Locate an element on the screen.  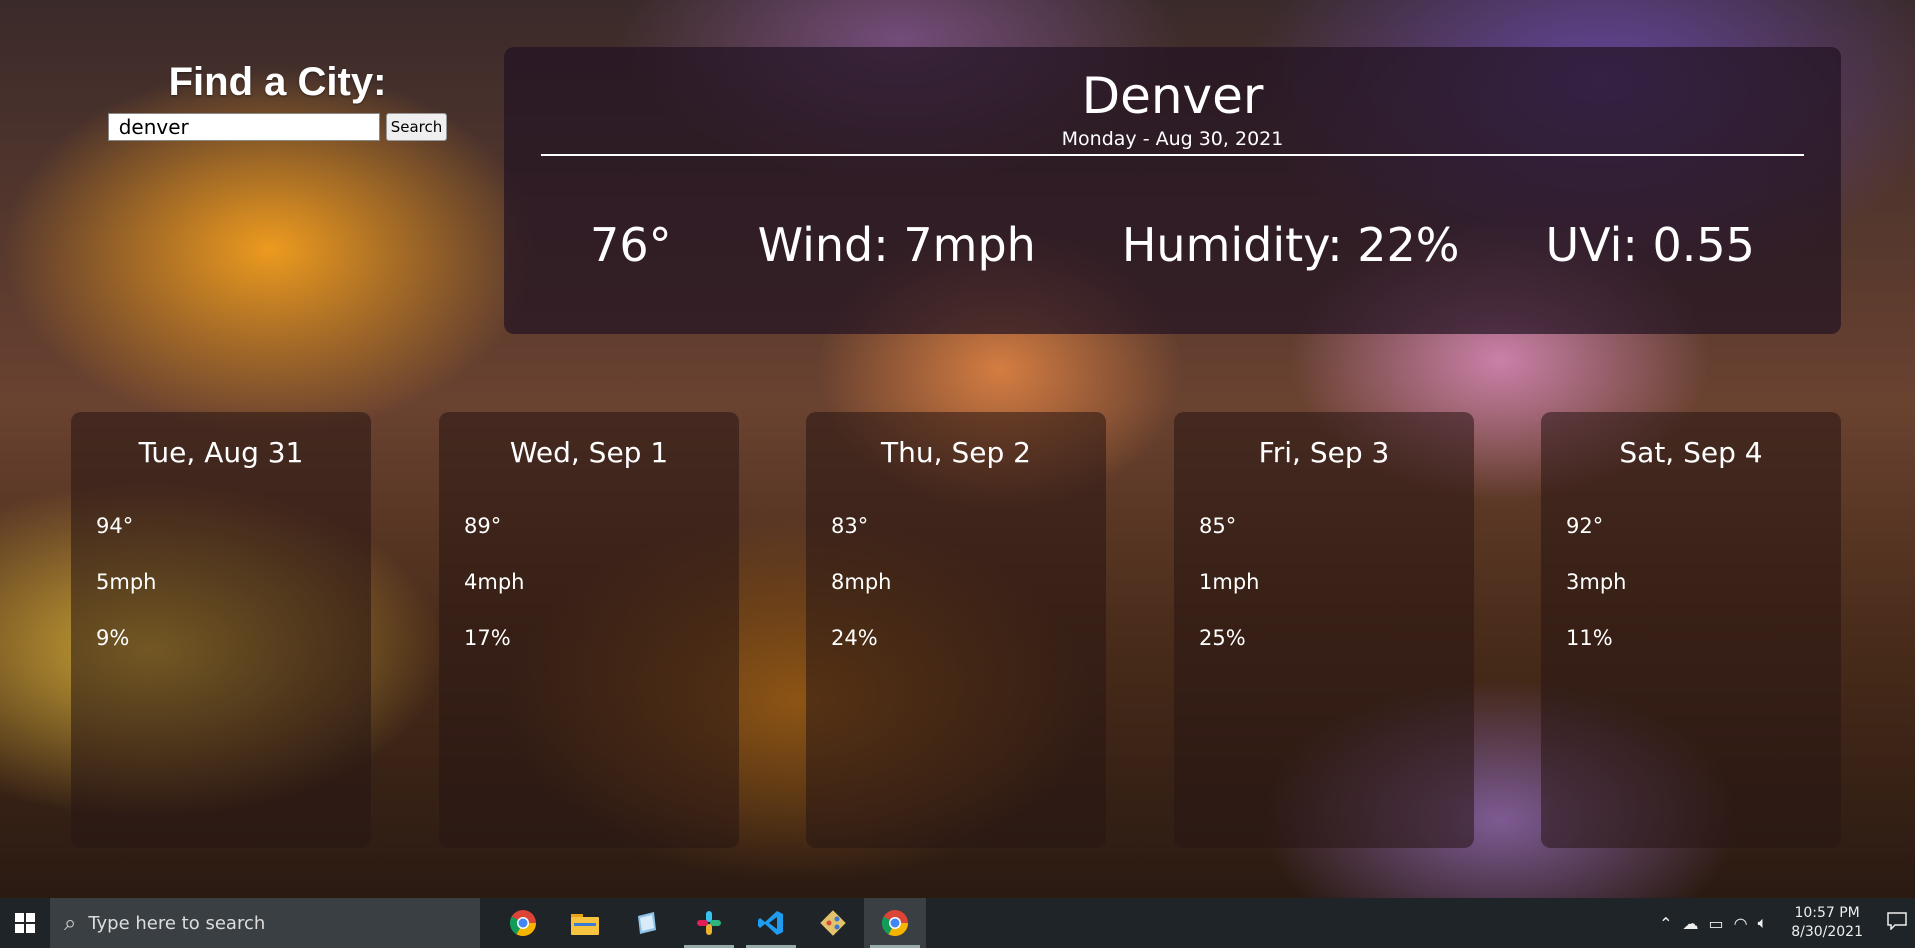
forecast-humidity: 9% is located at coordinates (113, 638).